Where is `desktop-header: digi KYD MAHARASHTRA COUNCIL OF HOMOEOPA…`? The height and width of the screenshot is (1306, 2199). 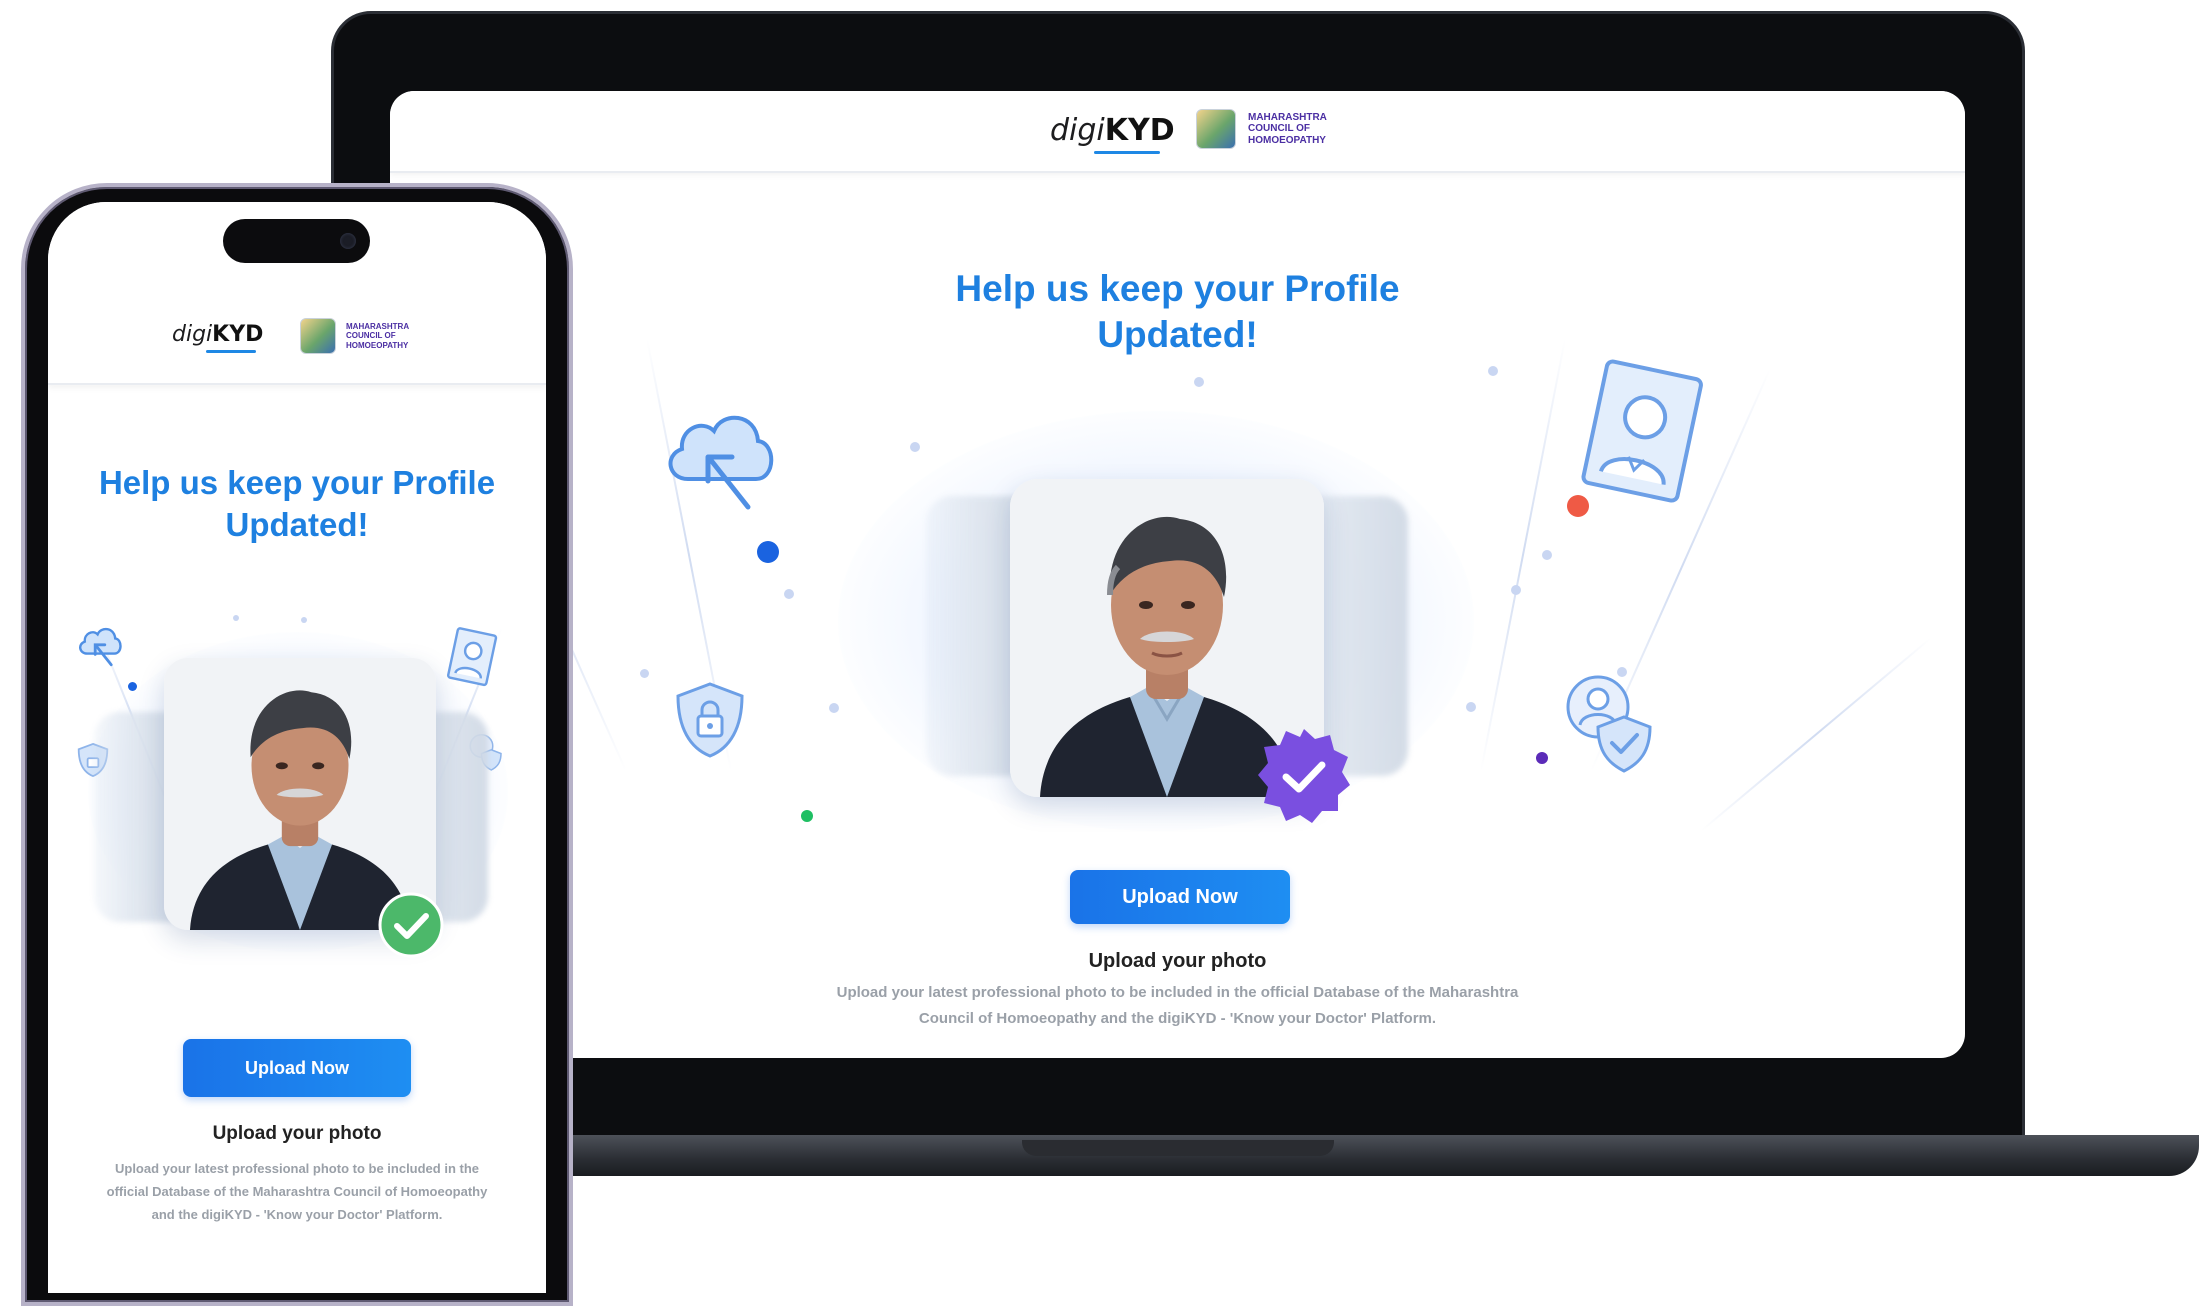
desktop-header: digi KYD MAHARASHTRA COUNCIL OF HOMOEOPA… is located at coordinates (1177, 132).